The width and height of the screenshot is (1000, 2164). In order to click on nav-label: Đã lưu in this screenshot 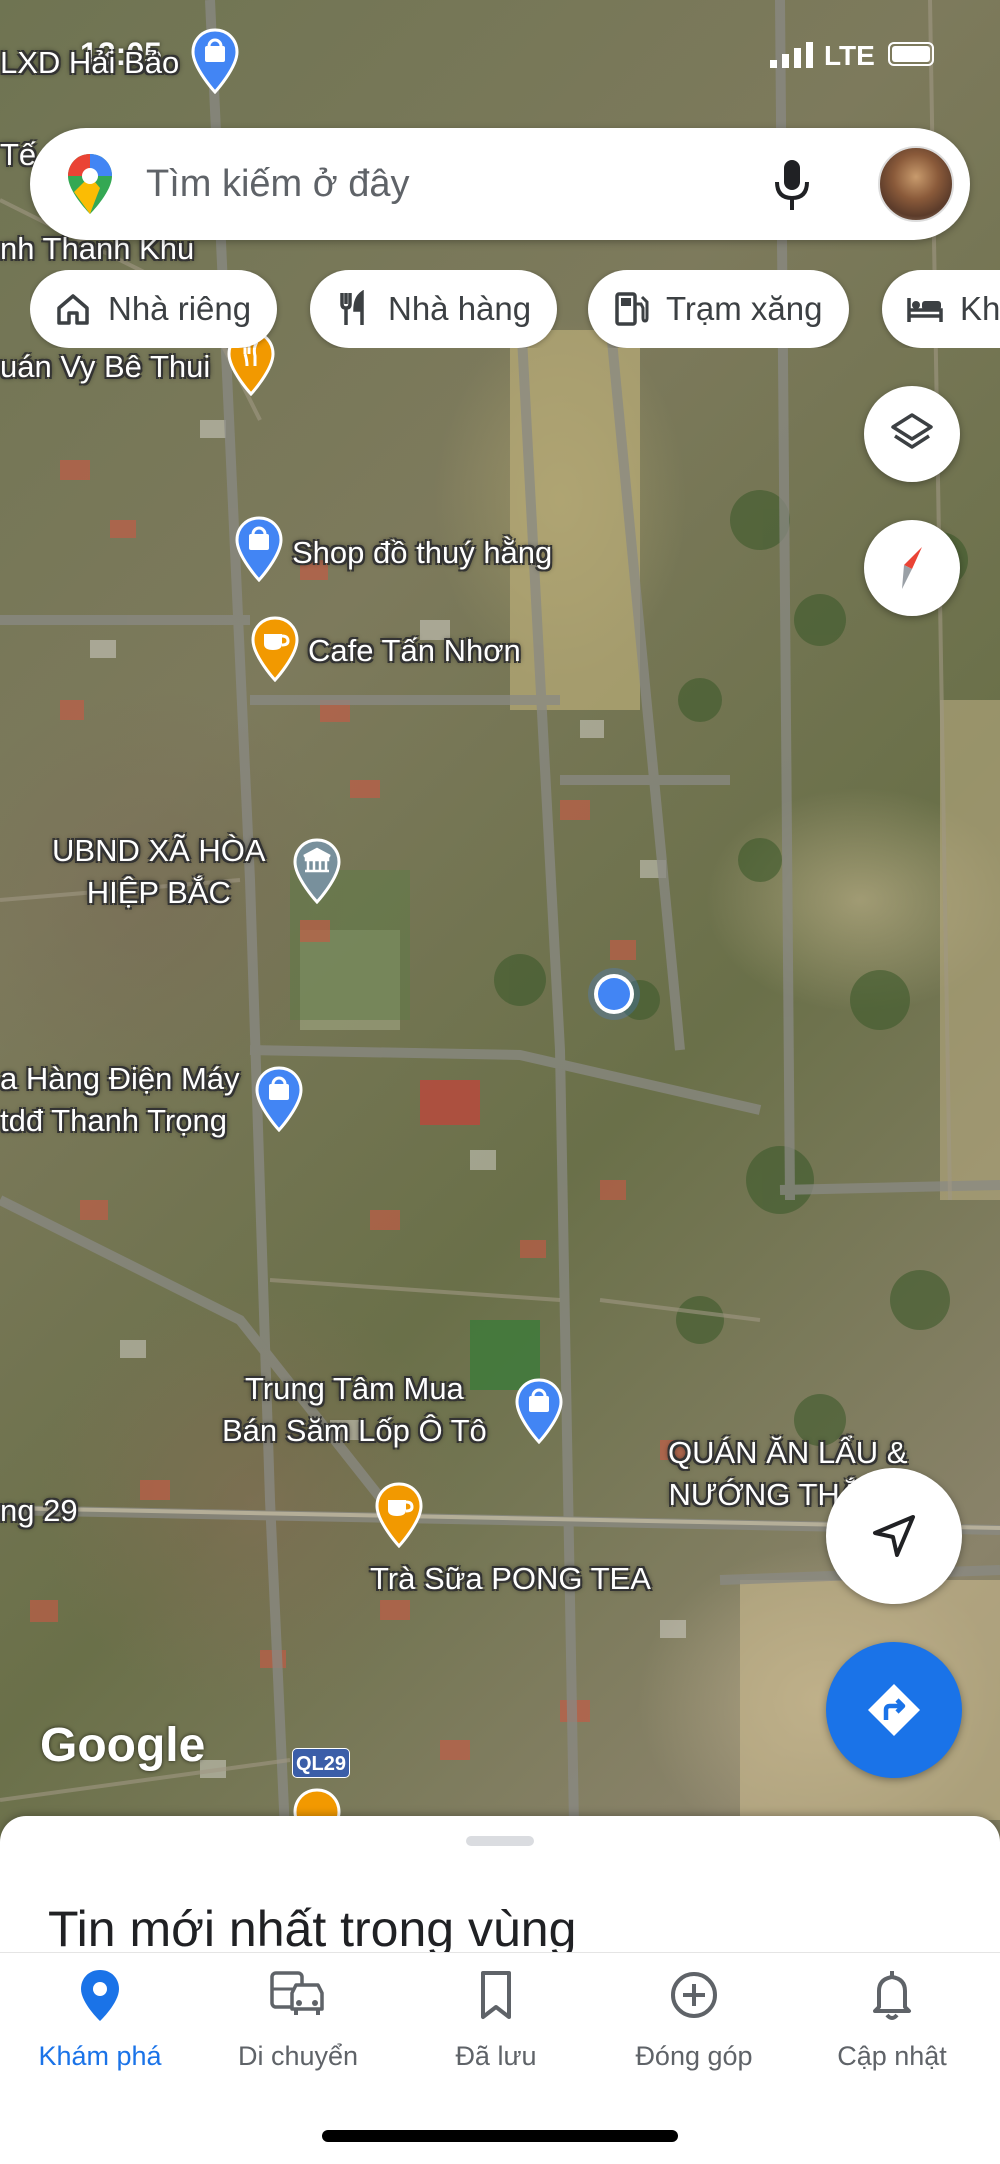, I will do `click(496, 2056)`.